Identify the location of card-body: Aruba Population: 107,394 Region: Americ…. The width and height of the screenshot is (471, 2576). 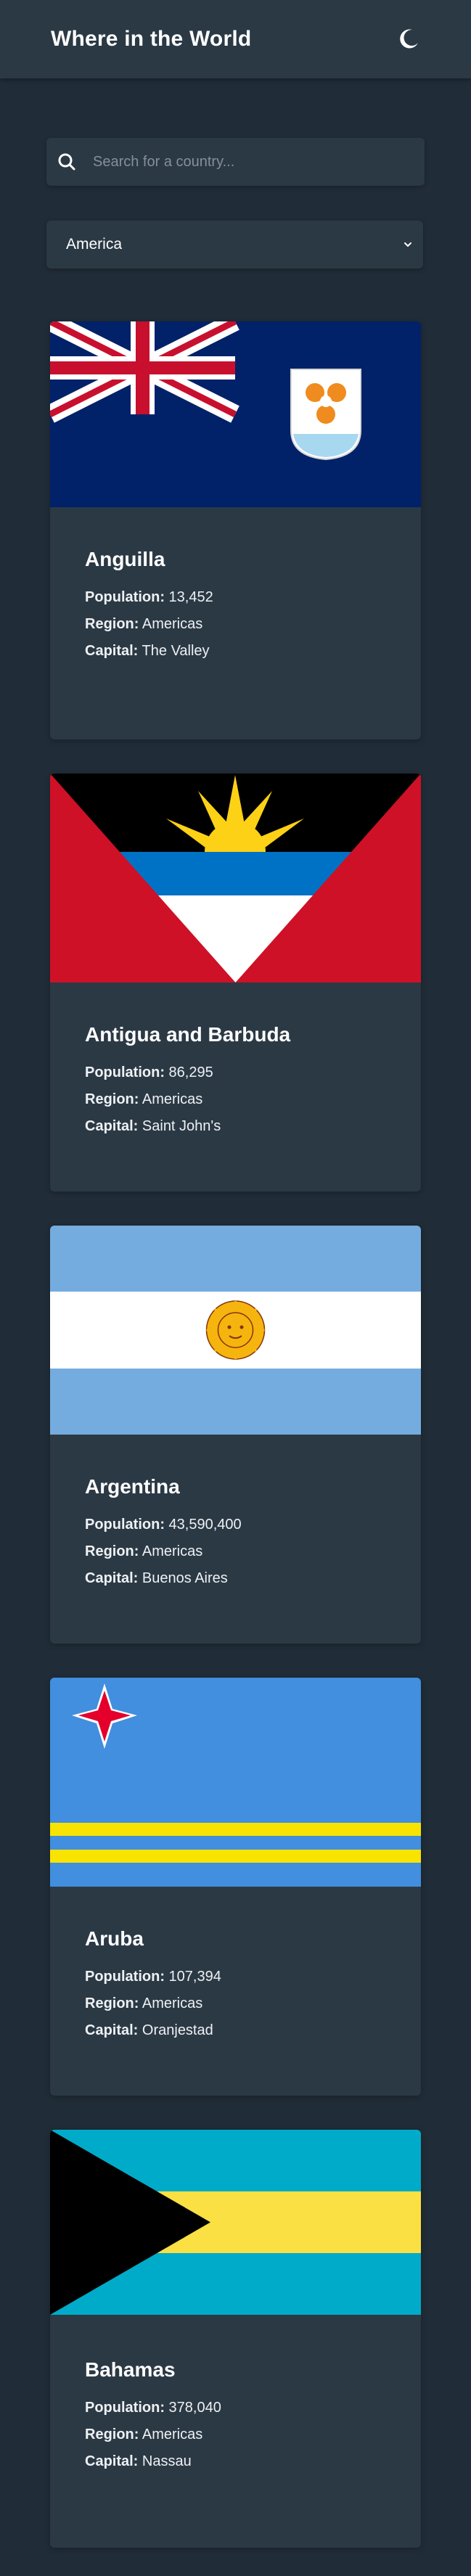
(235, 1965).